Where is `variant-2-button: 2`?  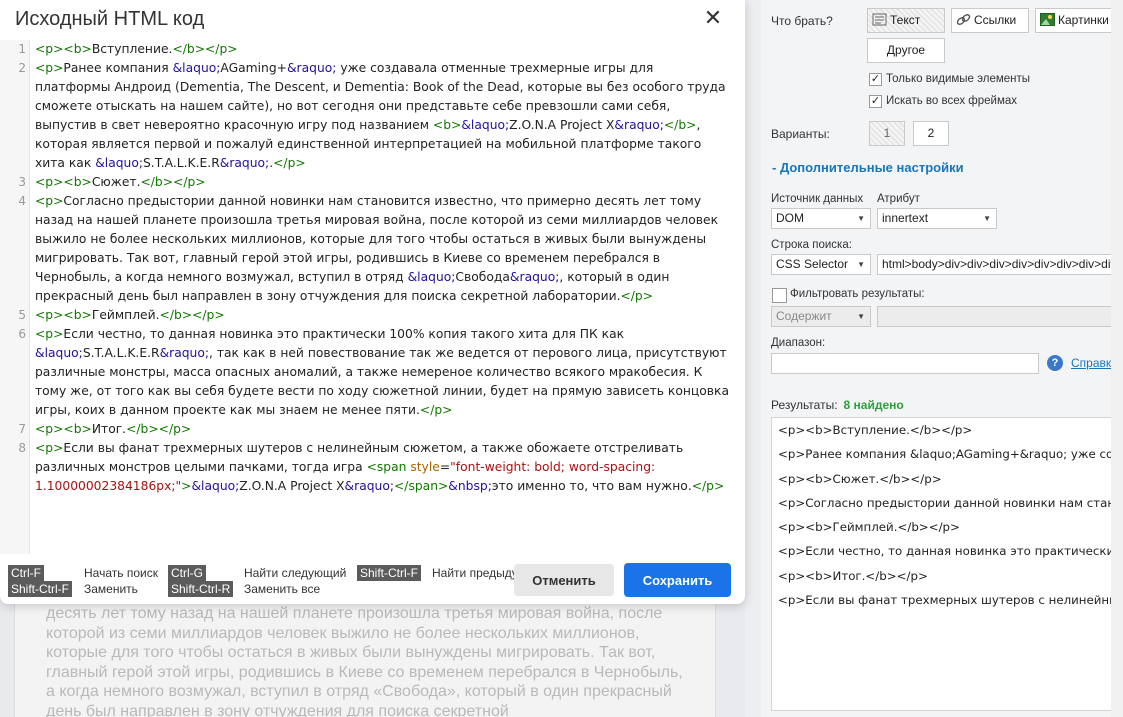
variant-2-button: 2 is located at coordinates (931, 133).